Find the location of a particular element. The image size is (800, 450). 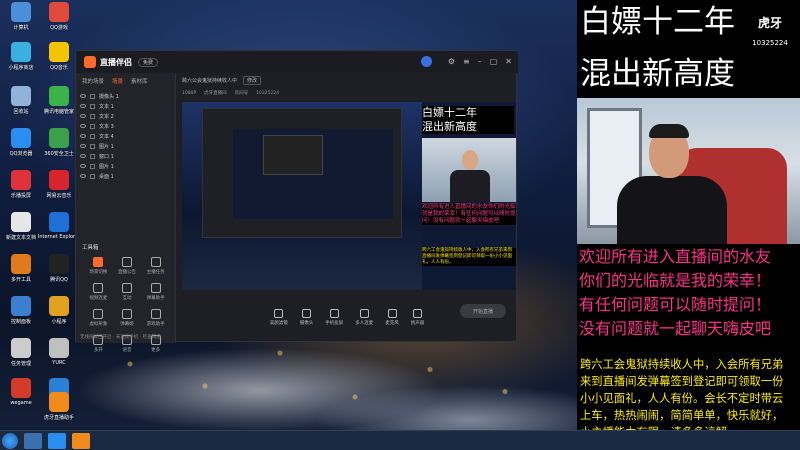

desktop-shortcut: 多开工具 is located at coordinates (21, 274).